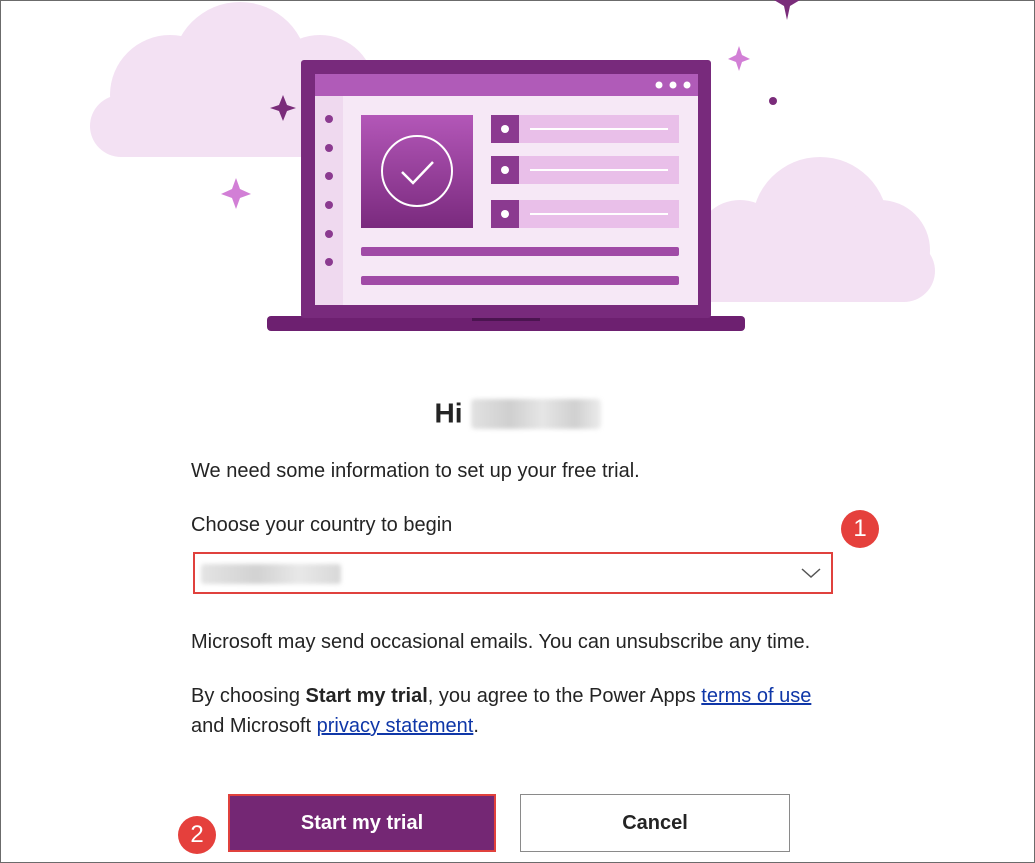  What do you see at coordinates (254, 726) in the screenshot?
I see `consent-part: and Microsoft` at bounding box center [254, 726].